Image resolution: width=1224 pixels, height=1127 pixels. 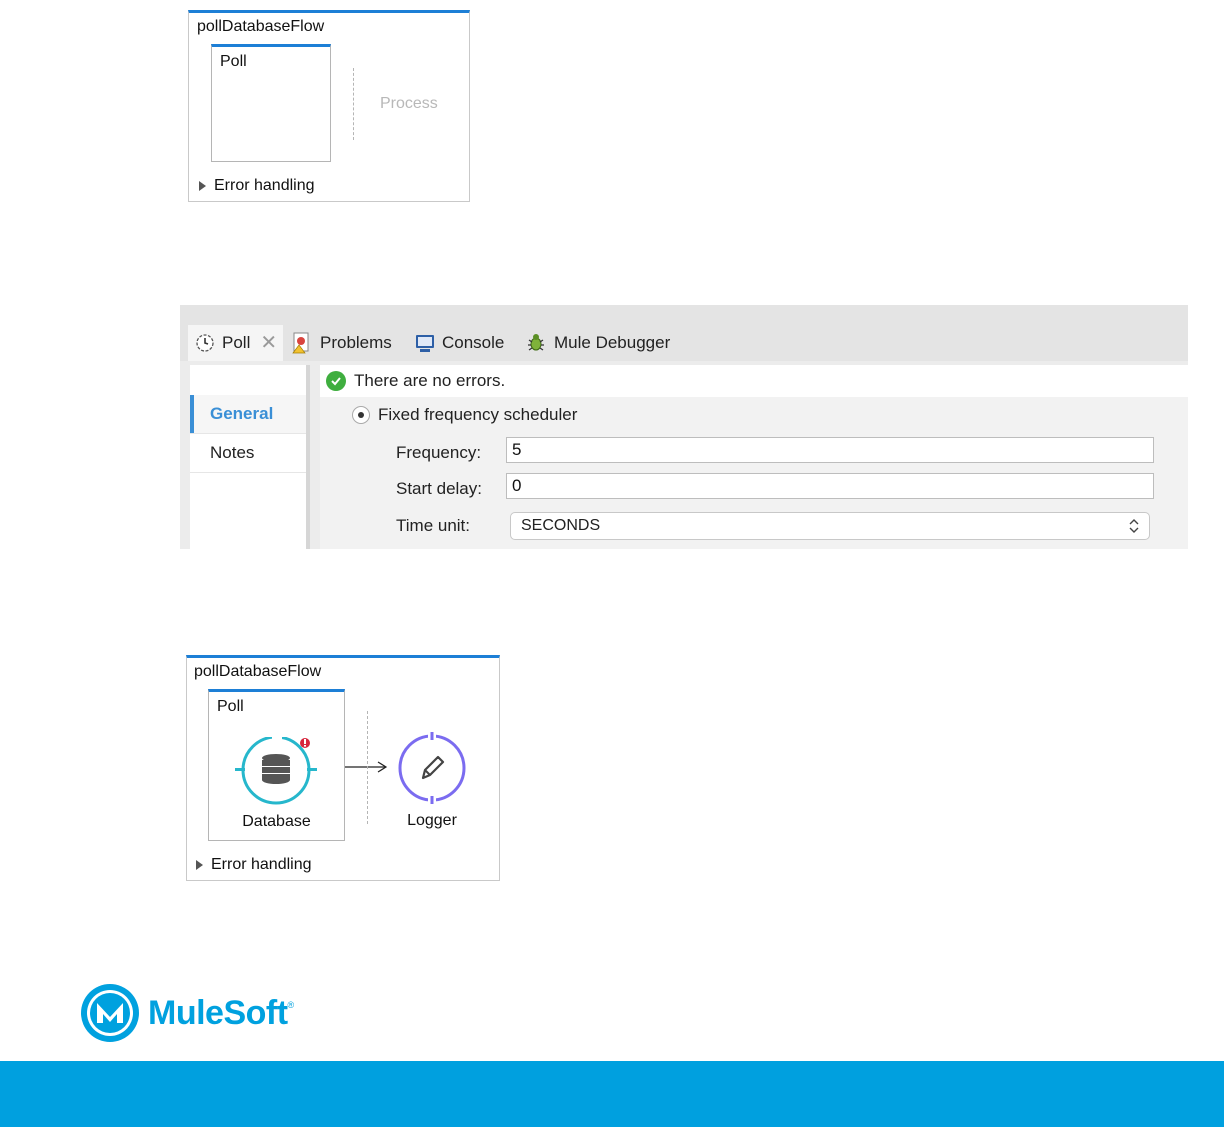 I want to click on tab-poll-label: Poll, so click(x=236, y=342).